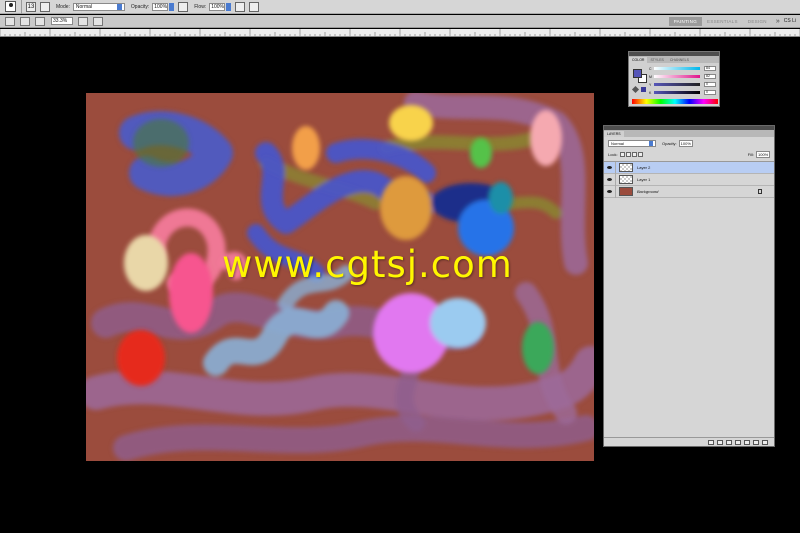 Image resolution: width=800 pixels, height=533 pixels. What do you see at coordinates (10, 21) in the screenshot?
I see `launch-bridge-icon` at bounding box center [10, 21].